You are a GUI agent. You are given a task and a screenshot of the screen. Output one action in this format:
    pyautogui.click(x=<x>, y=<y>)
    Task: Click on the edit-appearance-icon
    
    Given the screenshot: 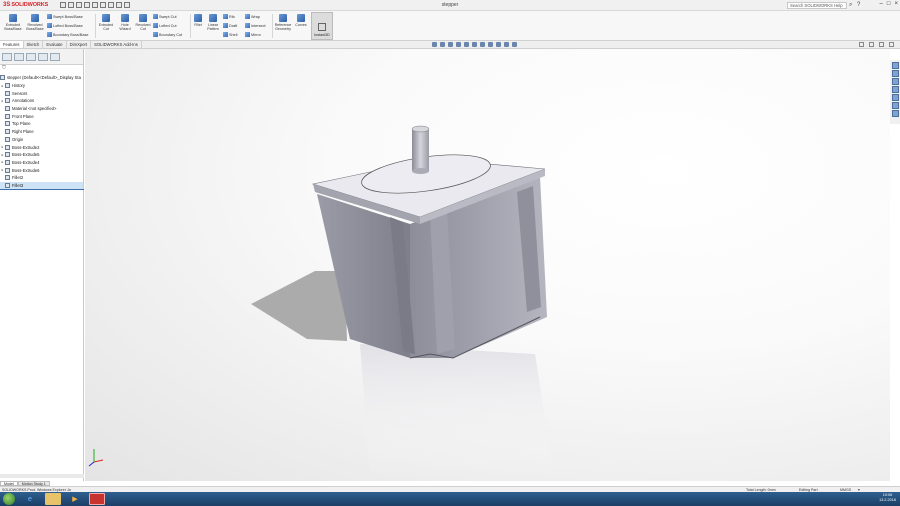 What is the action you would take?
    pyautogui.click(x=498, y=44)
    